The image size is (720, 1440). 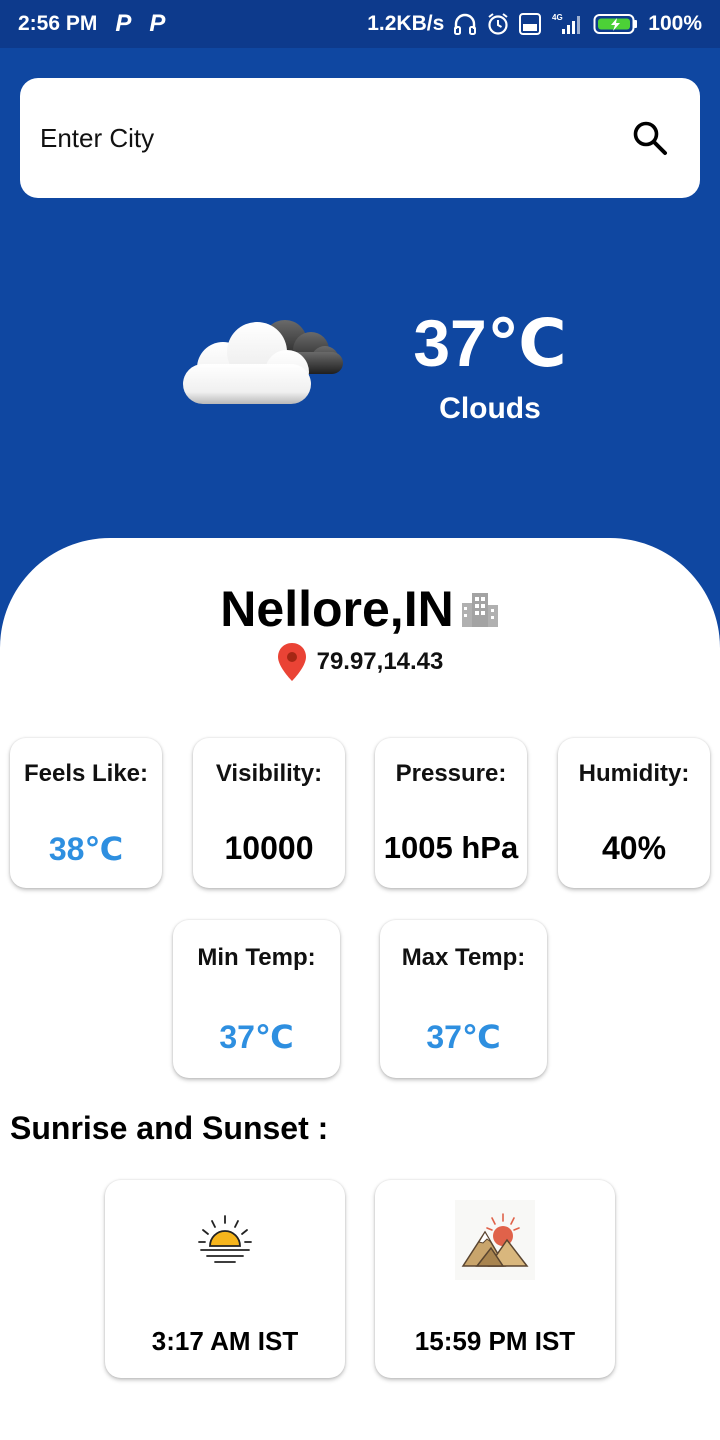 What do you see at coordinates (256, 957) in the screenshot?
I see `min-temp-label: Min Temp:` at bounding box center [256, 957].